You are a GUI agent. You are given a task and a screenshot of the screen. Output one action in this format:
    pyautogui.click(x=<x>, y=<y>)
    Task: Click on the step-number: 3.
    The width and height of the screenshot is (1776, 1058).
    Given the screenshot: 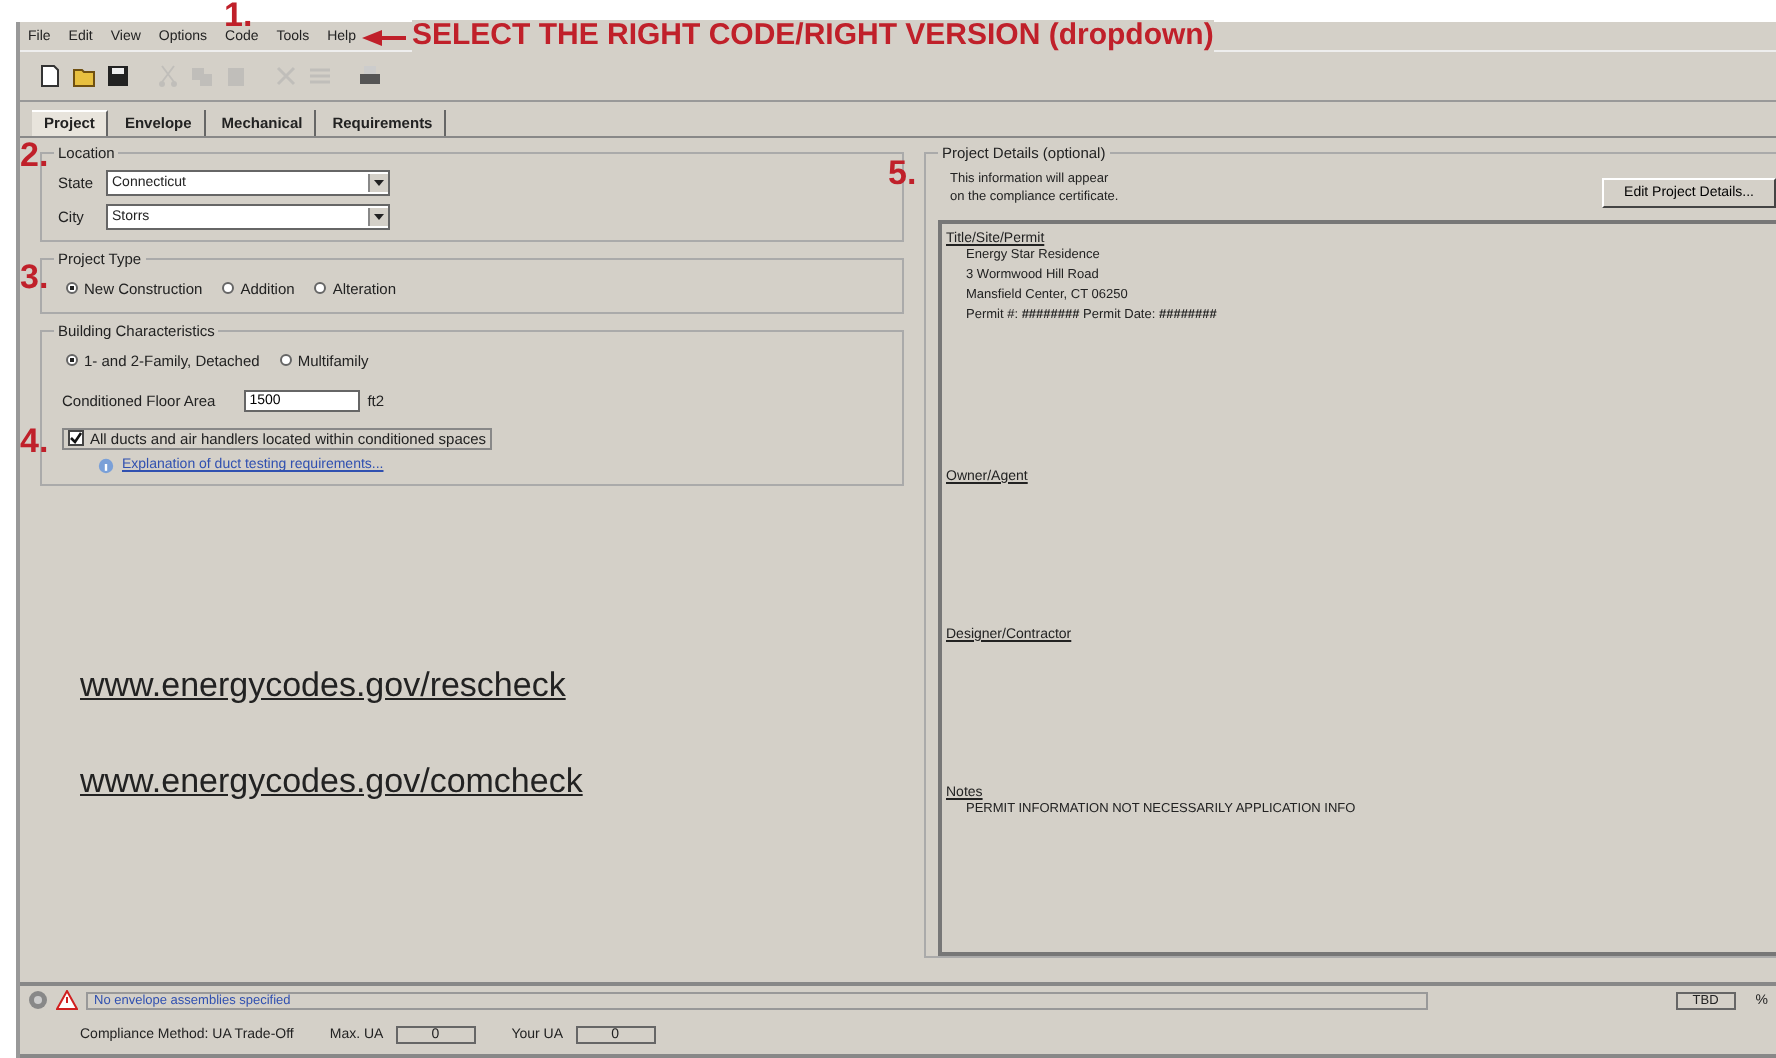 What is the action you would take?
    pyautogui.click(x=34, y=278)
    